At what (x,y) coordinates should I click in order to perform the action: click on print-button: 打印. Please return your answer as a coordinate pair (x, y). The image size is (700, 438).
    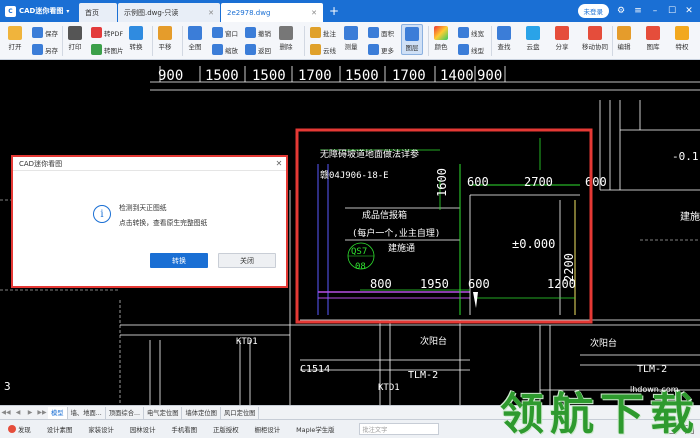
    Looking at the image, I should click on (75, 38).